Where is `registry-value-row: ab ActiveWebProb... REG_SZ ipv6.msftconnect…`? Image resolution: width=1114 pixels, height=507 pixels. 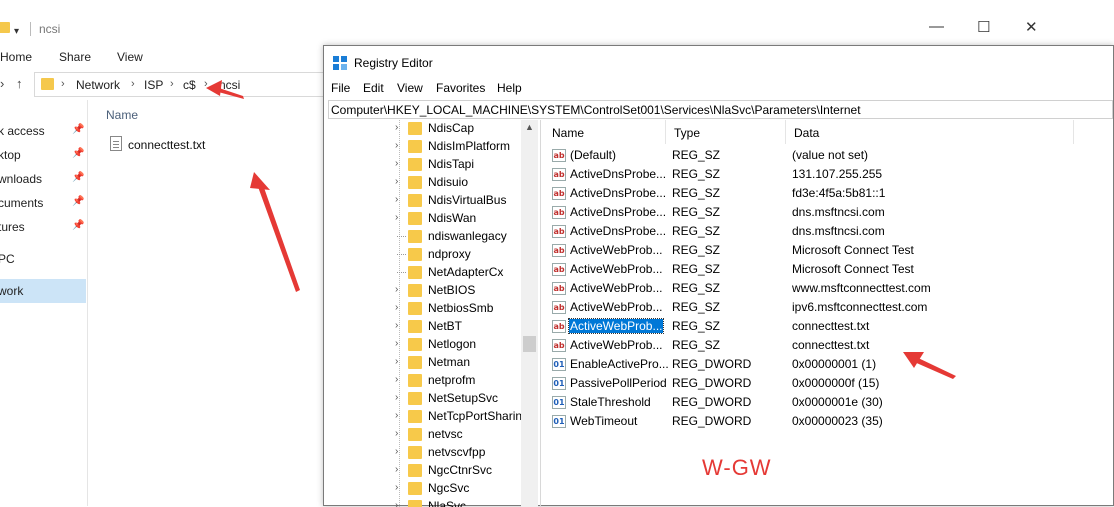
registry-value-row: ab ActiveWebProb... REG_SZ ipv6.msftconnect… is located at coordinates (828, 307).